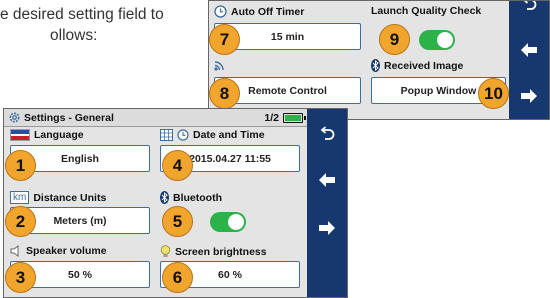 Image resolution: width=550 pixels, height=298 pixels. I want to click on gear-icon, so click(14, 117).